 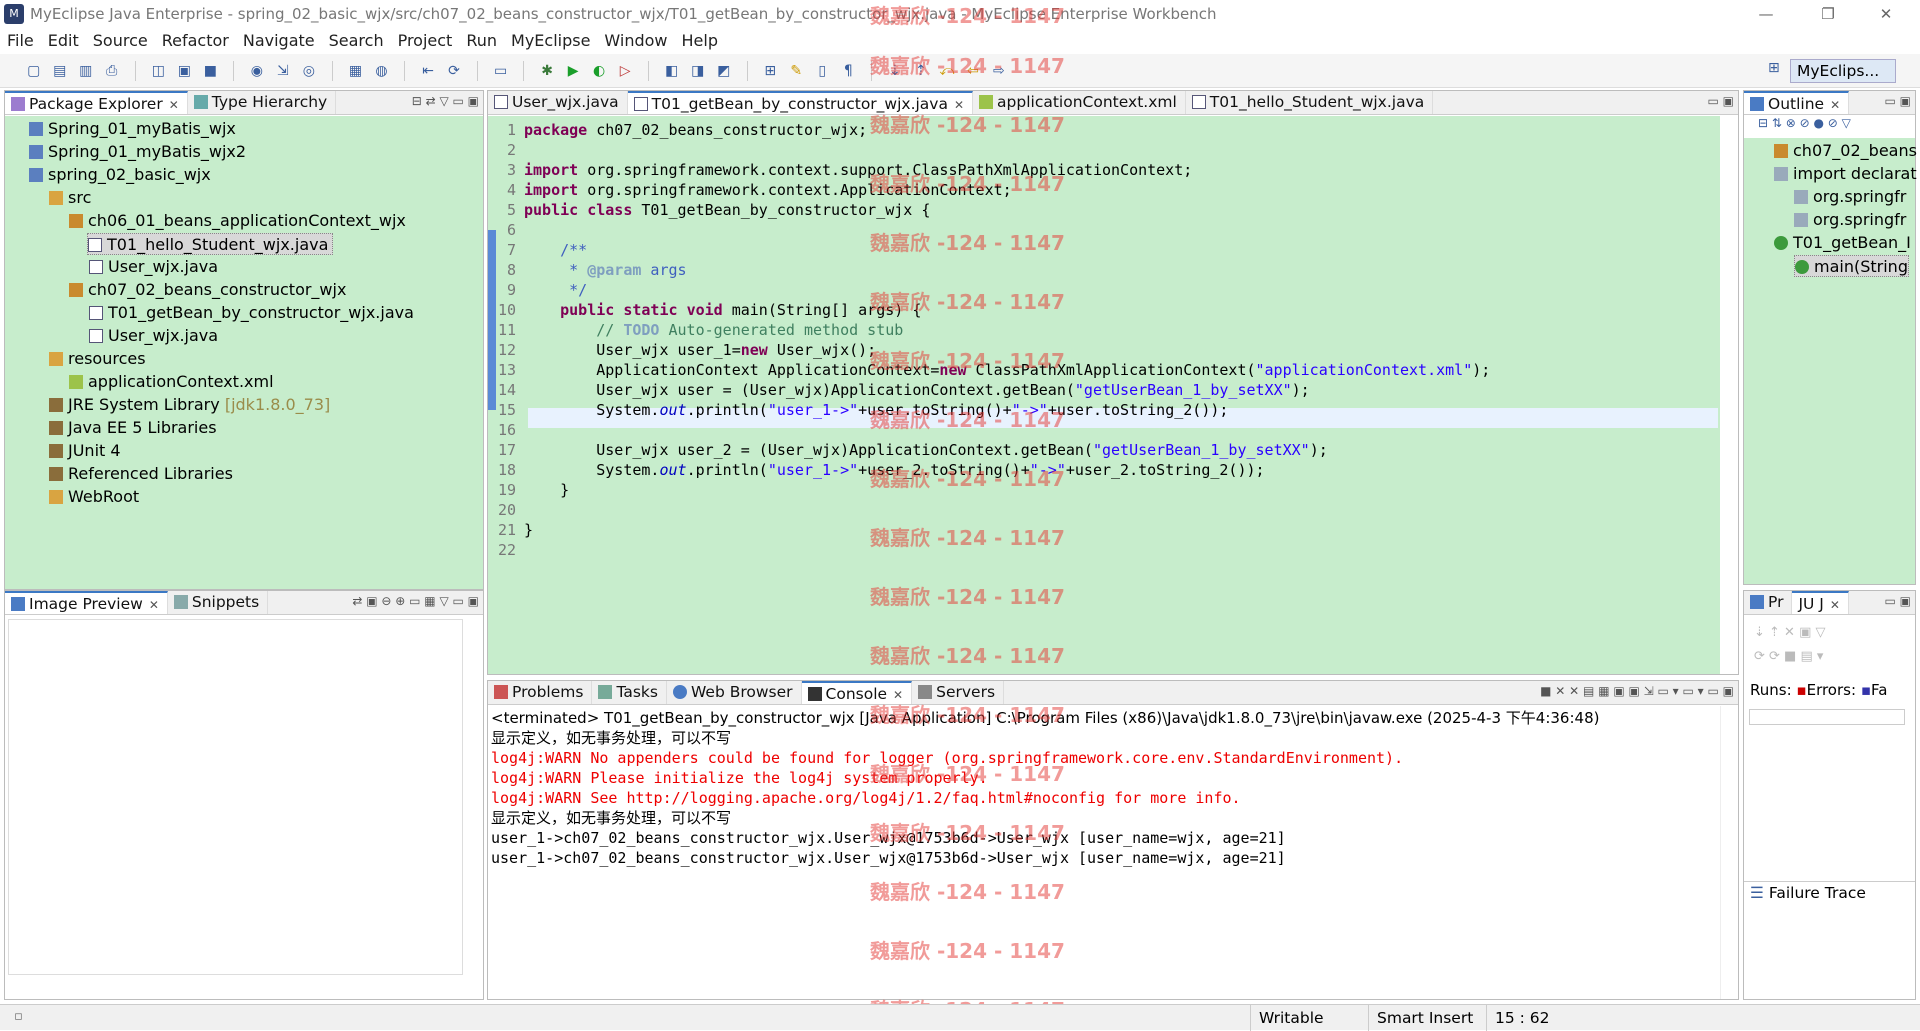 I want to click on tab-t01-getbean: T01_getBean_by_constructor_wjx.java ✕, so click(x=800, y=102).